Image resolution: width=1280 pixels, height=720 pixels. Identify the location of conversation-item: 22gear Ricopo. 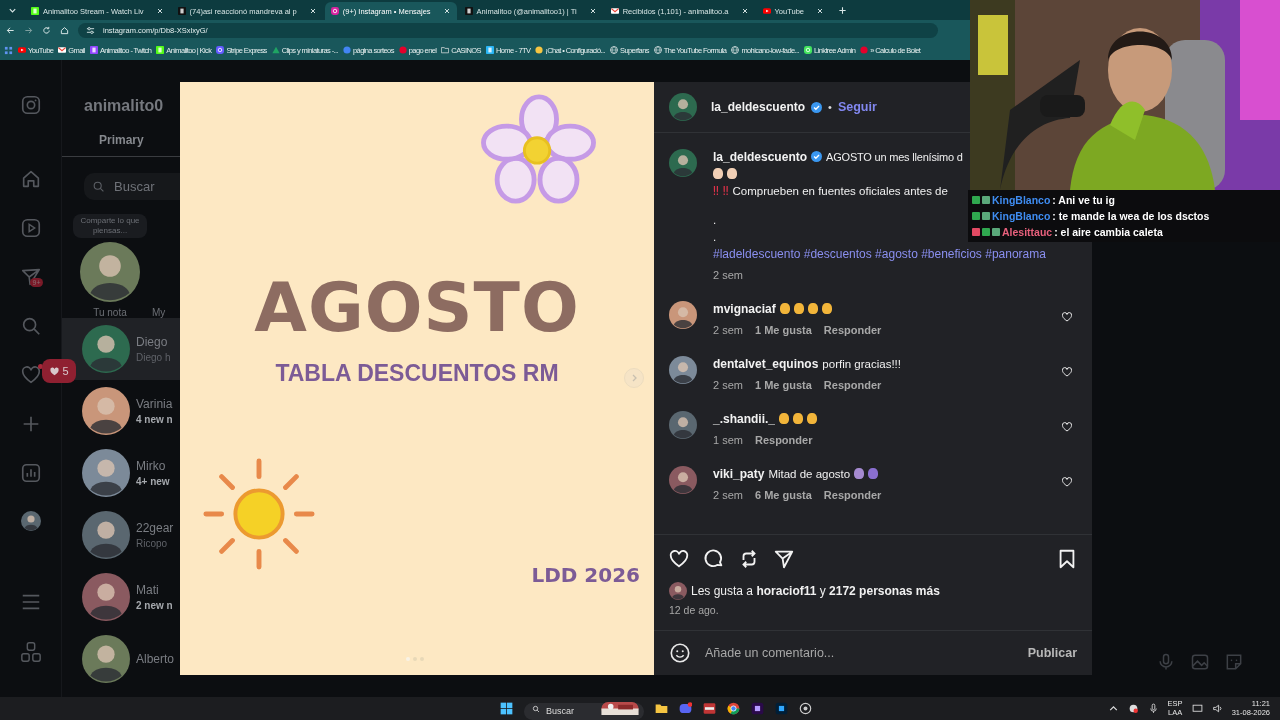
(121, 535).